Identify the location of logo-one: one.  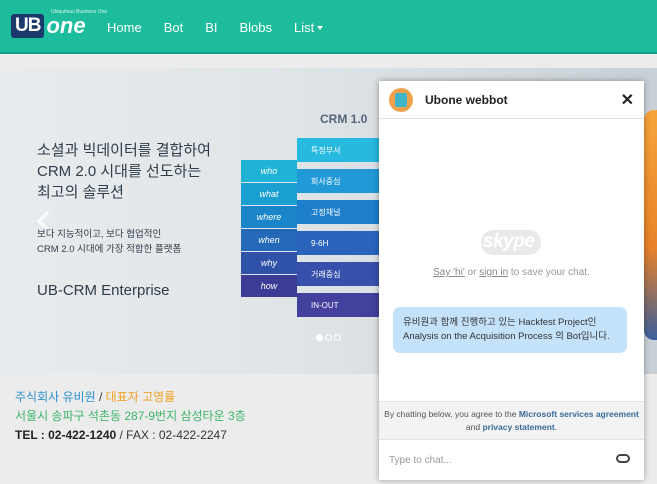
(66, 25).